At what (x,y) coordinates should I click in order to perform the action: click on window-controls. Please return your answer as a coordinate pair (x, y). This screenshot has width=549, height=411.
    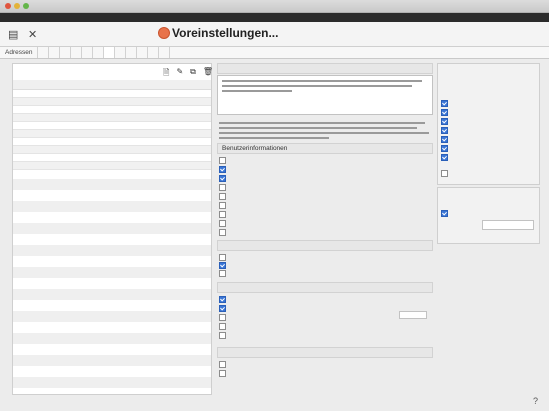
    Looking at the image, I should click on (17, 6).